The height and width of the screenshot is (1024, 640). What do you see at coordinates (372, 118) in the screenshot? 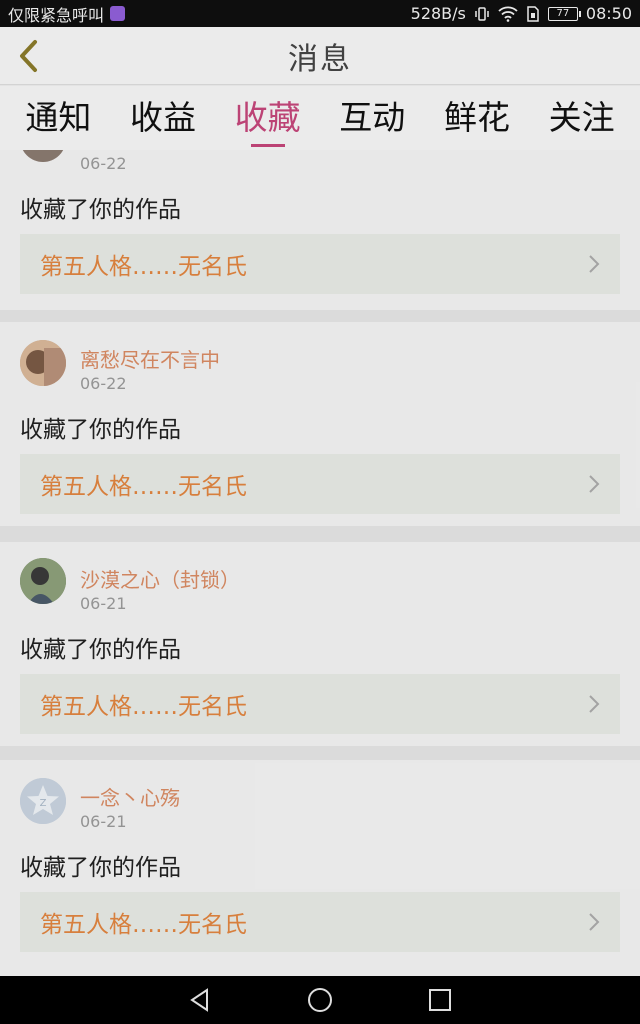
I see `tab-interactions: 互动` at bounding box center [372, 118].